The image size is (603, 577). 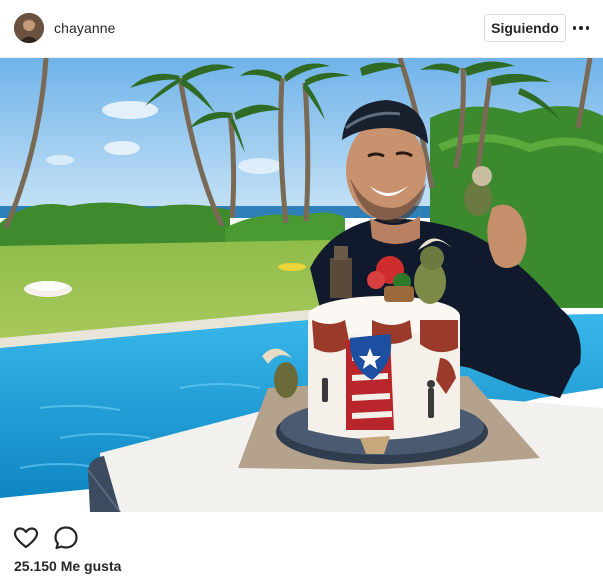 I want to click on post-actions, so click(x=301, y=538).